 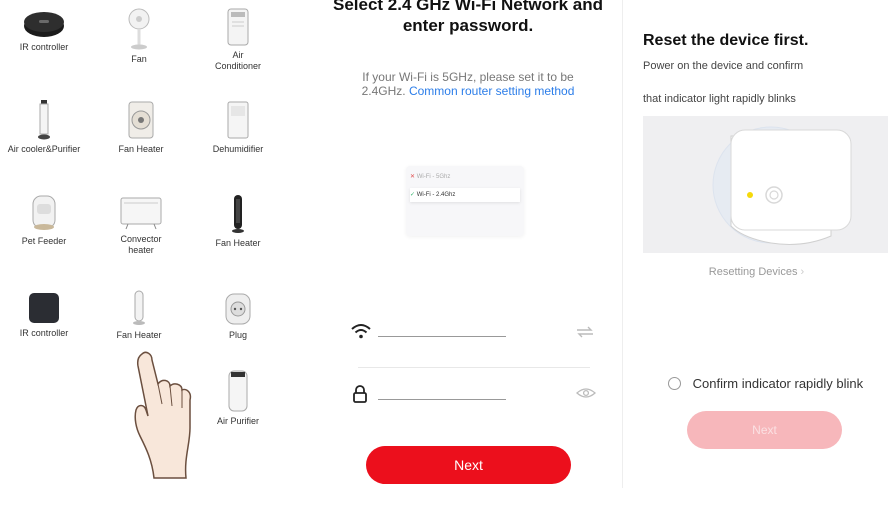 I want to click on device-air-conditioner: Air Conditioner, so click(x=238, y=40).